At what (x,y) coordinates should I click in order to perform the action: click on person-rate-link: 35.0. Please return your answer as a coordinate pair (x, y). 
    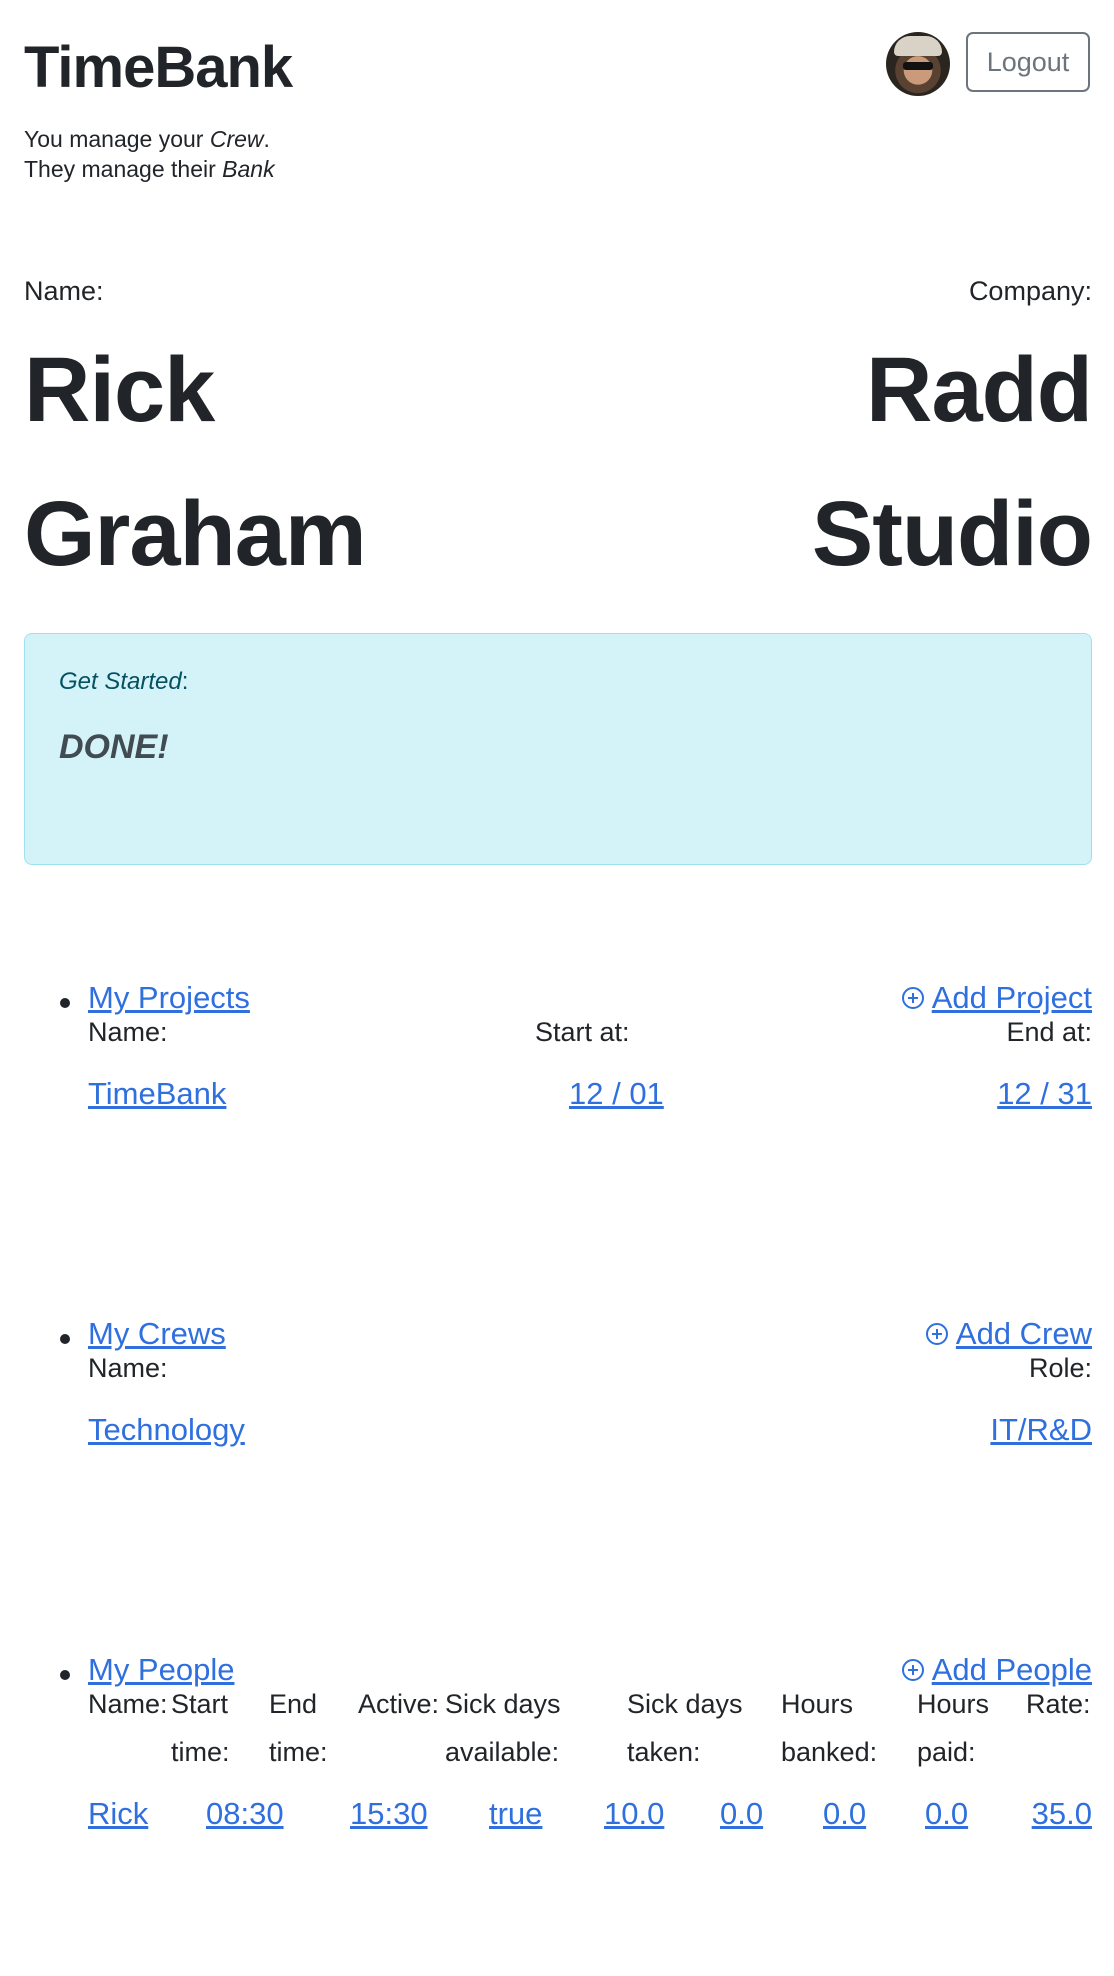
    Looking at the image, I should click on (1062, 1814).